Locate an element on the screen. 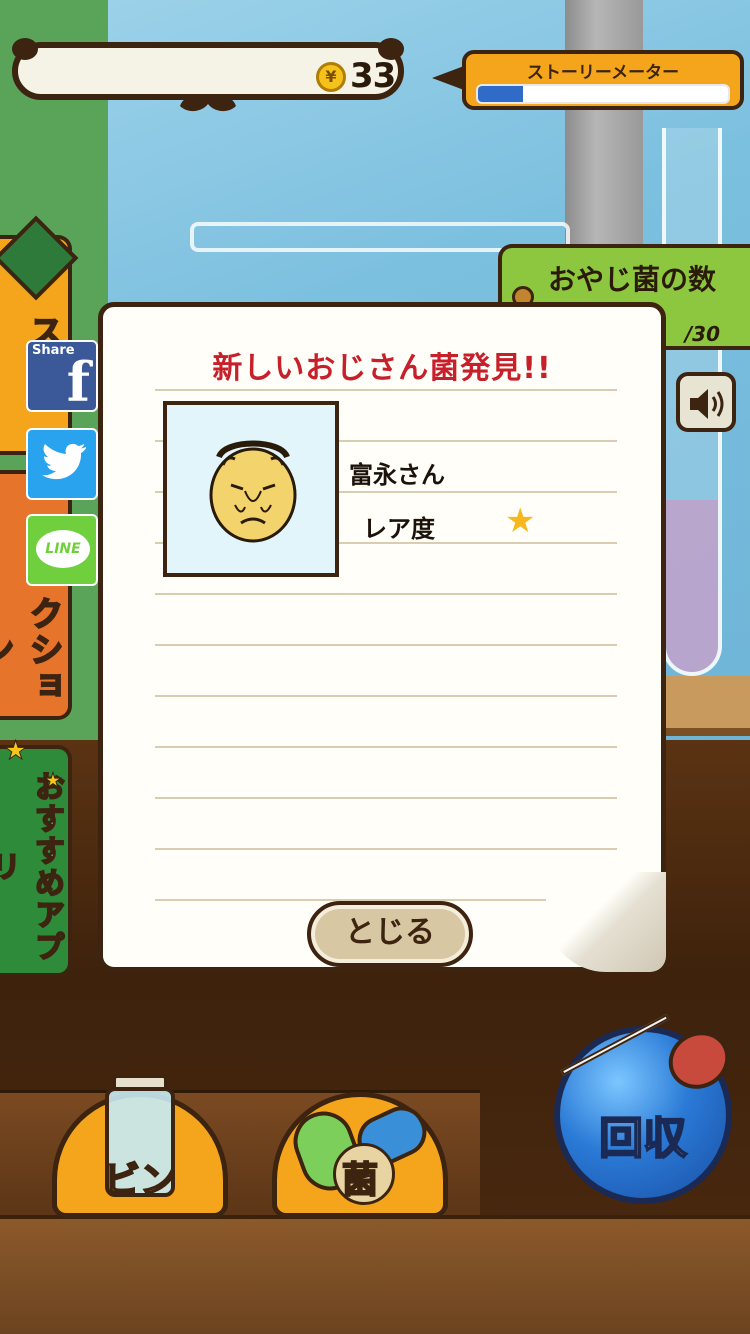  rarity-star-icon: ★ is located at coordinates (520, 521).